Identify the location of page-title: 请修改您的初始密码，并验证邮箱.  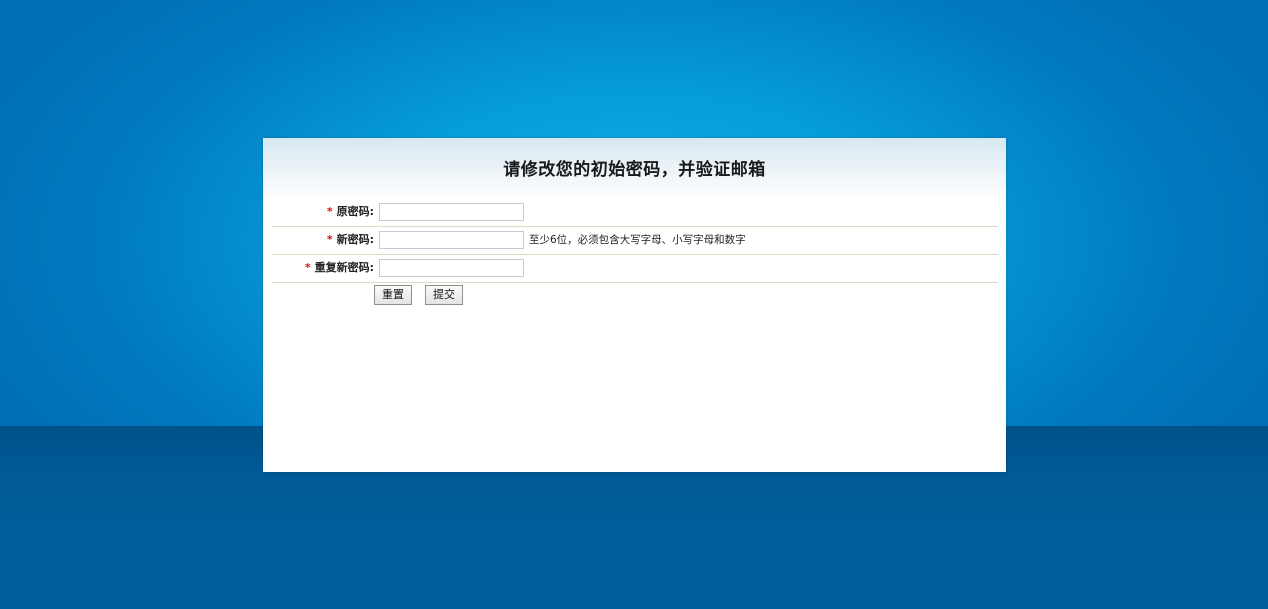
(634, 170).